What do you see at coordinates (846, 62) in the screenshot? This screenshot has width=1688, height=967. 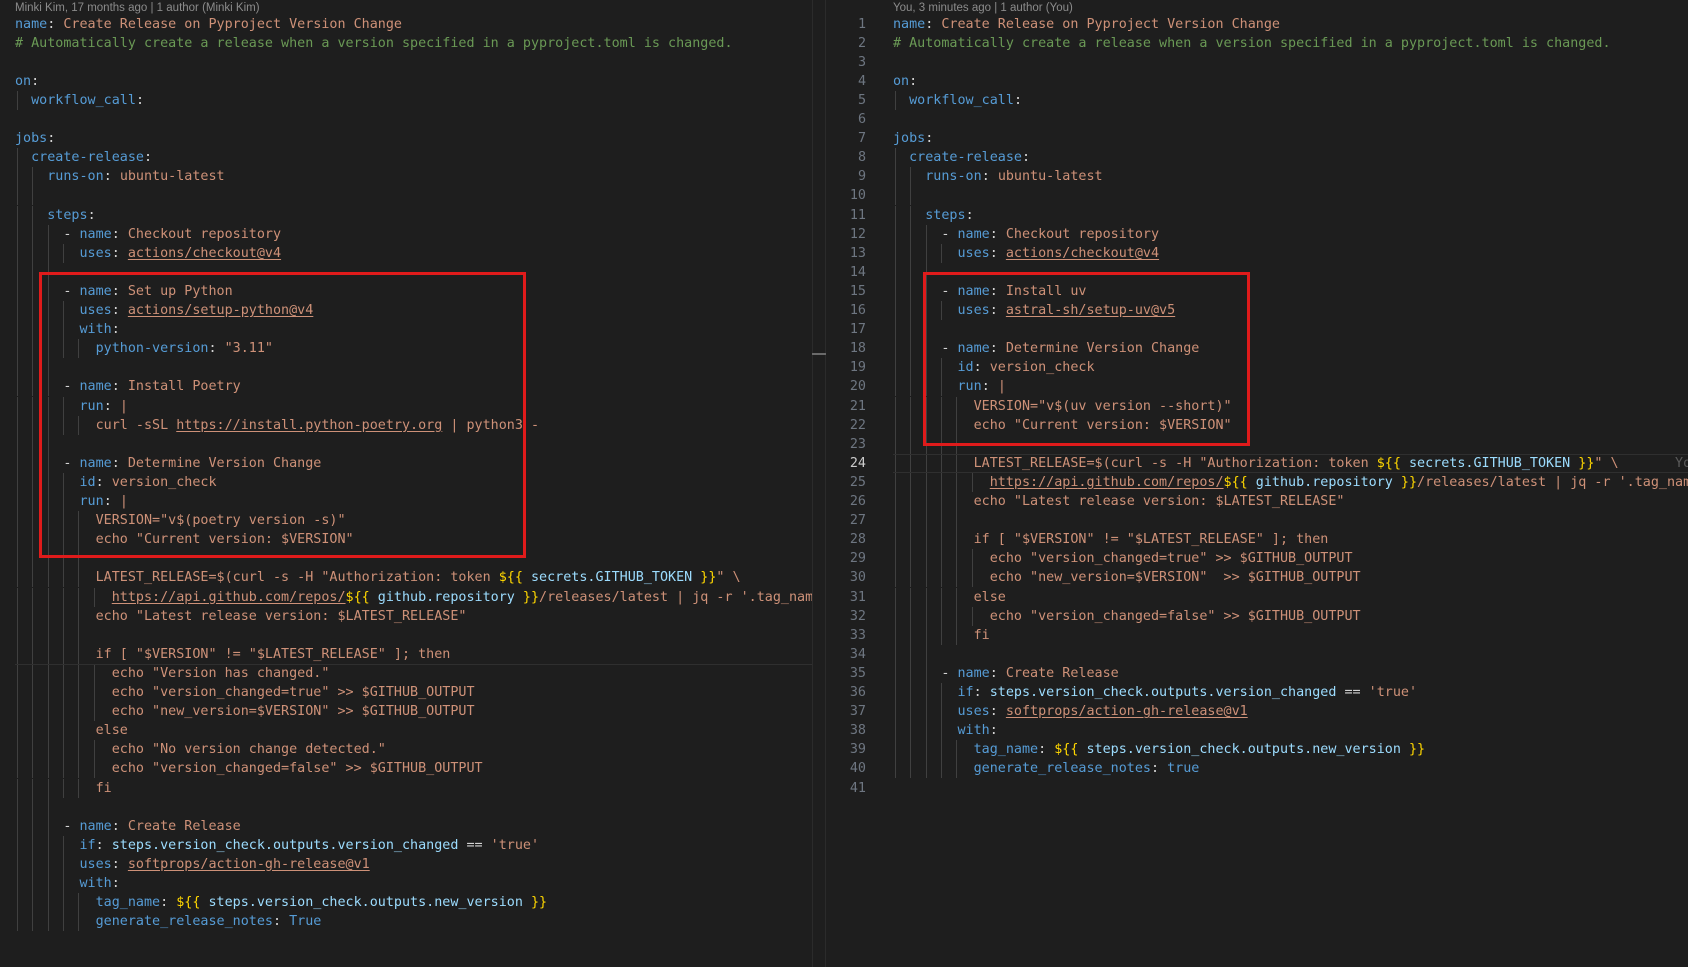 I see `line-number: 3` at bounding box center [846, 62].